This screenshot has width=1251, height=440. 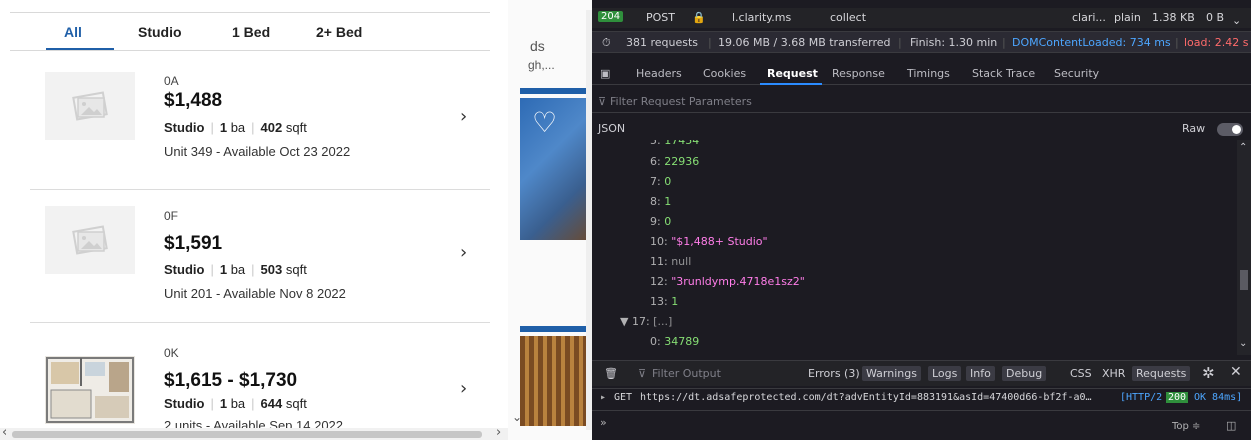 I want to click on xhr-filter: XHR, so click(x=1113, y=373).